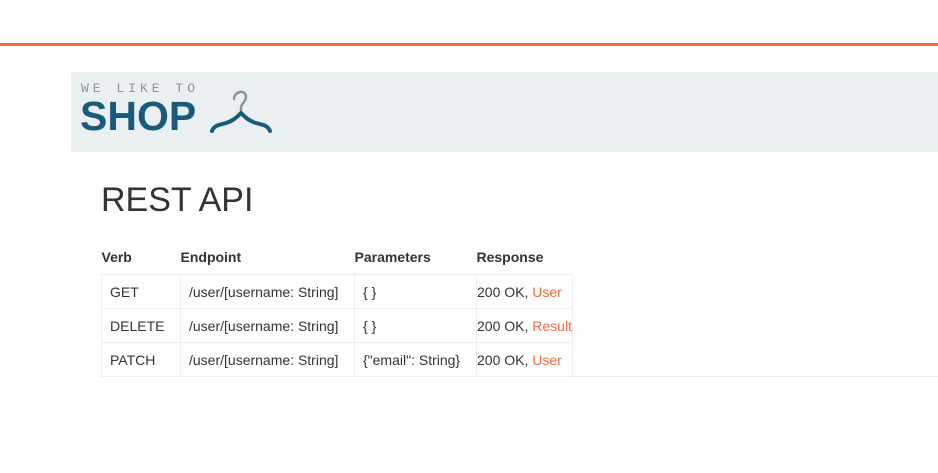 Image resolution: width=938 pixels, height=473 pixels. I want to click on table-header-row: Verb Endpoint Parameters Response, so click(337, 257).